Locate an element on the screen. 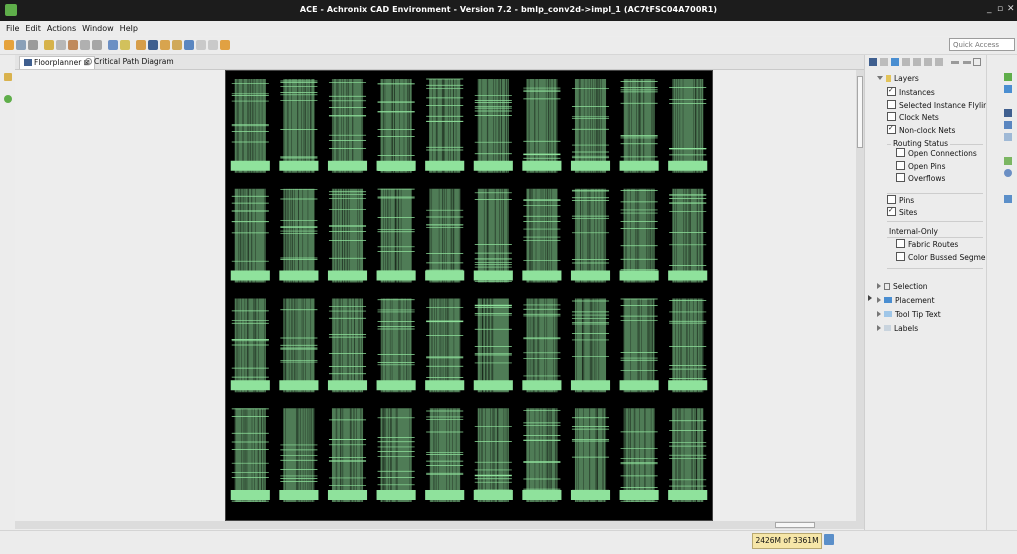 The image size is (1017, 554). maximize-button: ▫ is located at coordinates (1000, 9).